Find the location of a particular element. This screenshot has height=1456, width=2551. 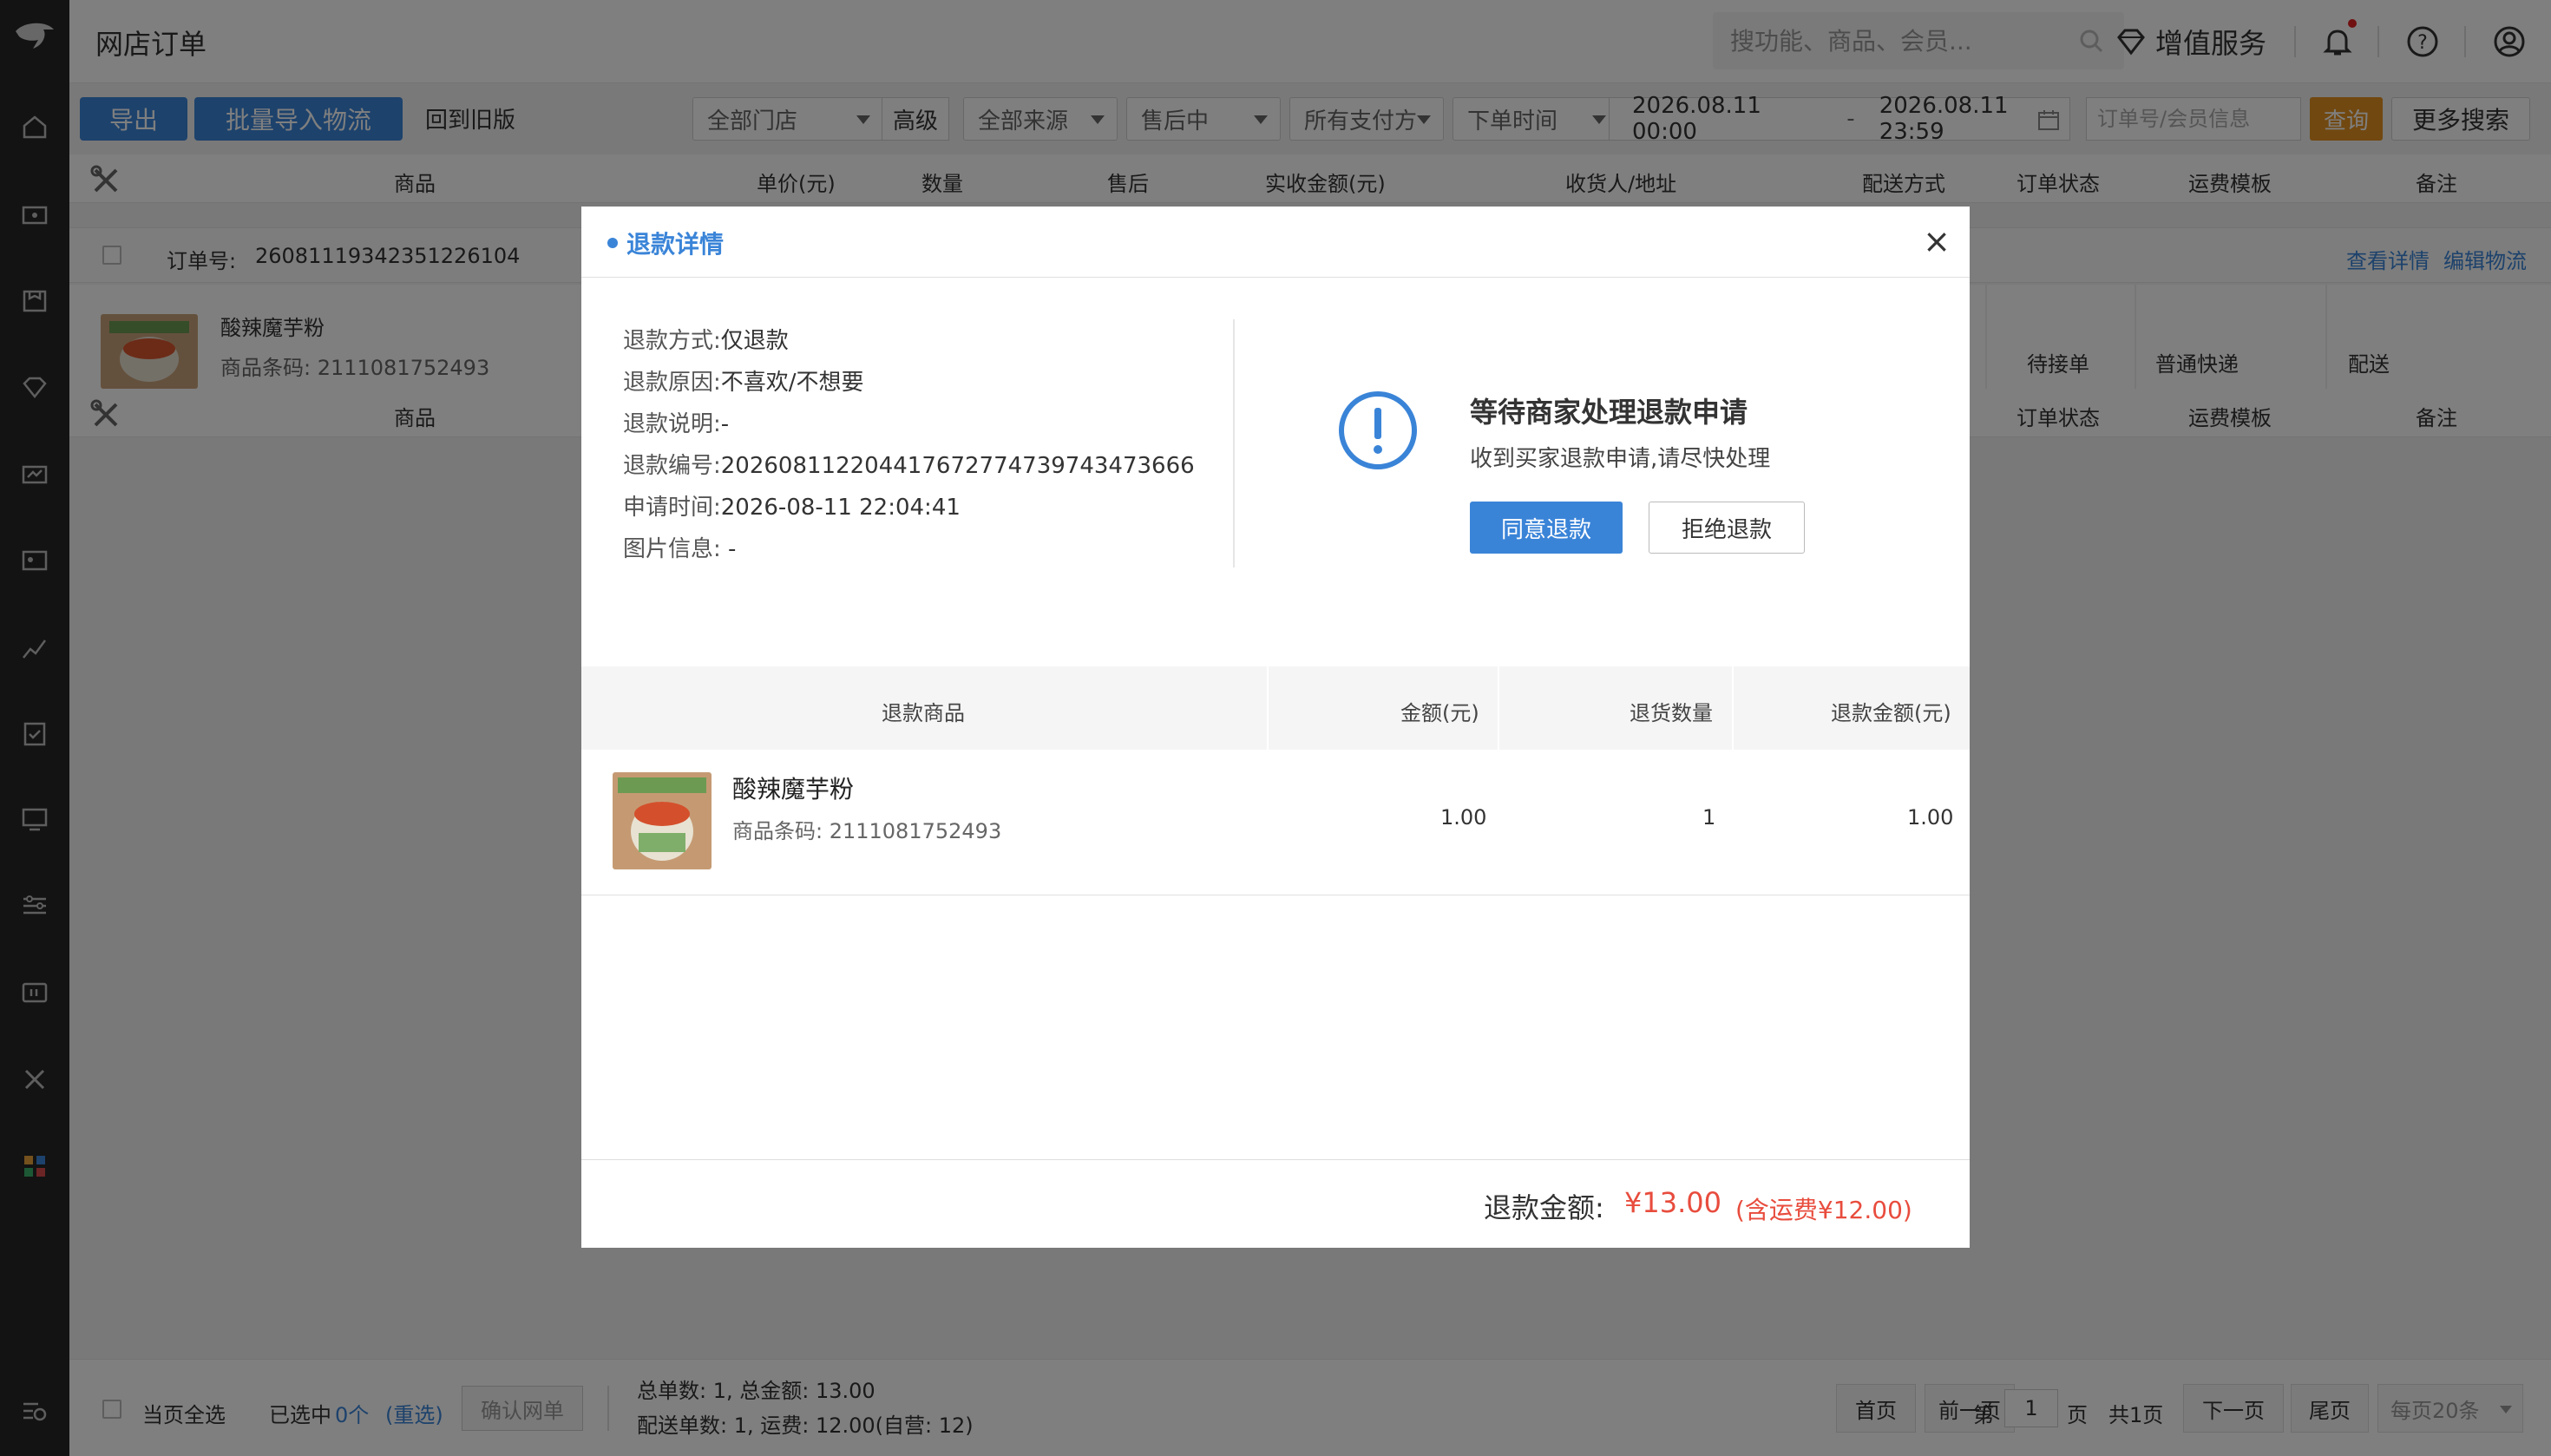

refund-info-row: 退款说明:- is located at coordinates (676, 422).